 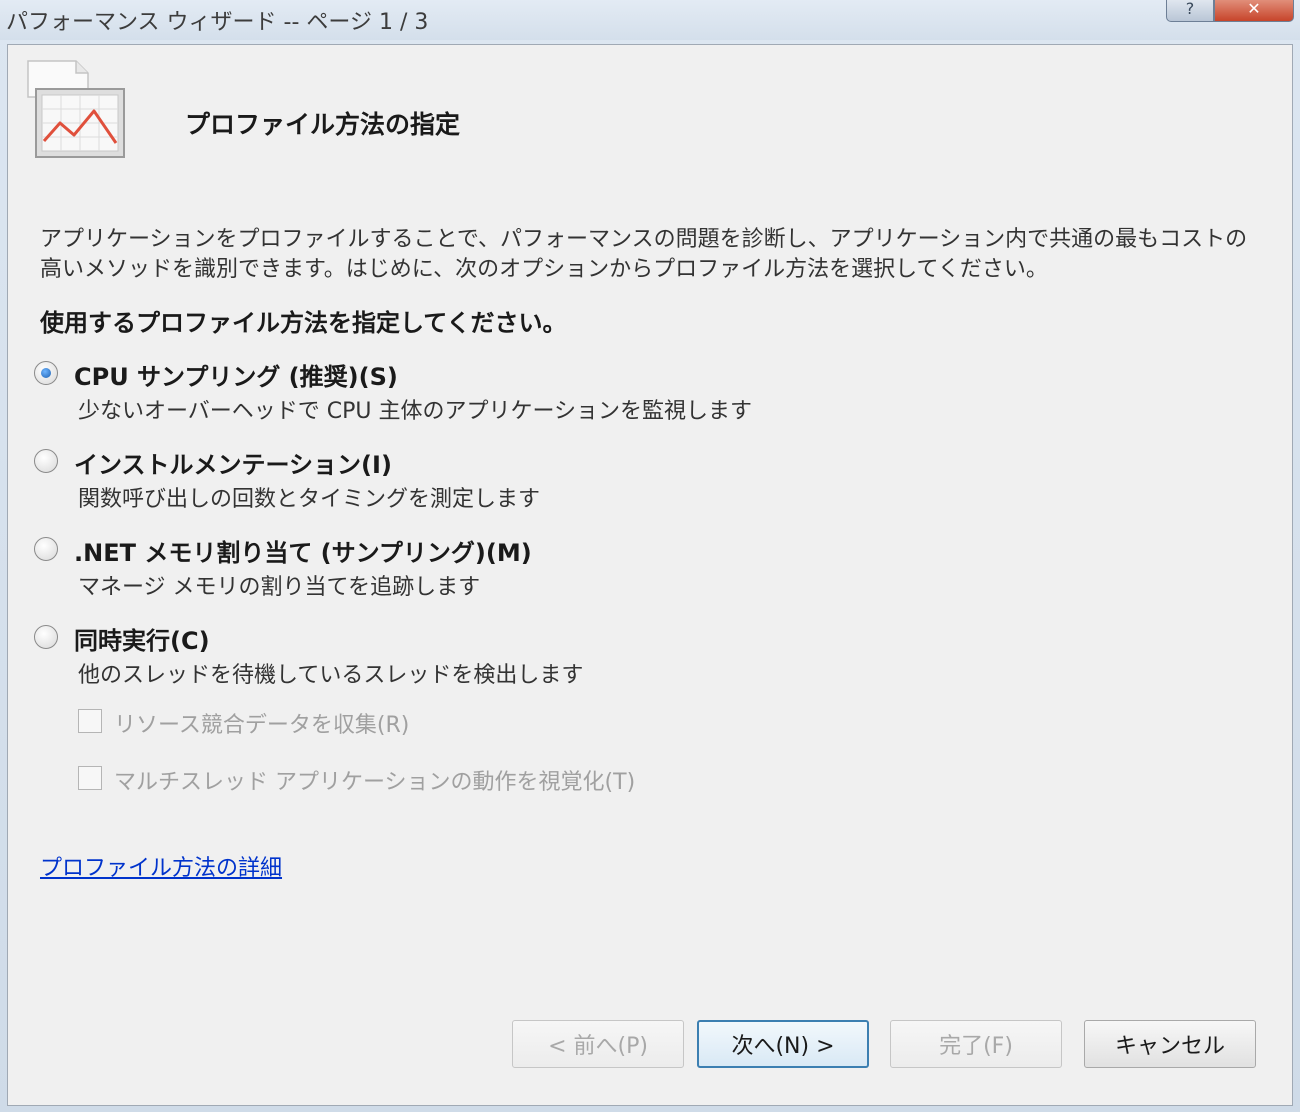 What do you see at coordinates (484, 656) in the screenshot?
I see `option-concurrency: 同時実行(C) 他のスレッドを待機しているスレッドを検出します` at bounding box center [484, 656].